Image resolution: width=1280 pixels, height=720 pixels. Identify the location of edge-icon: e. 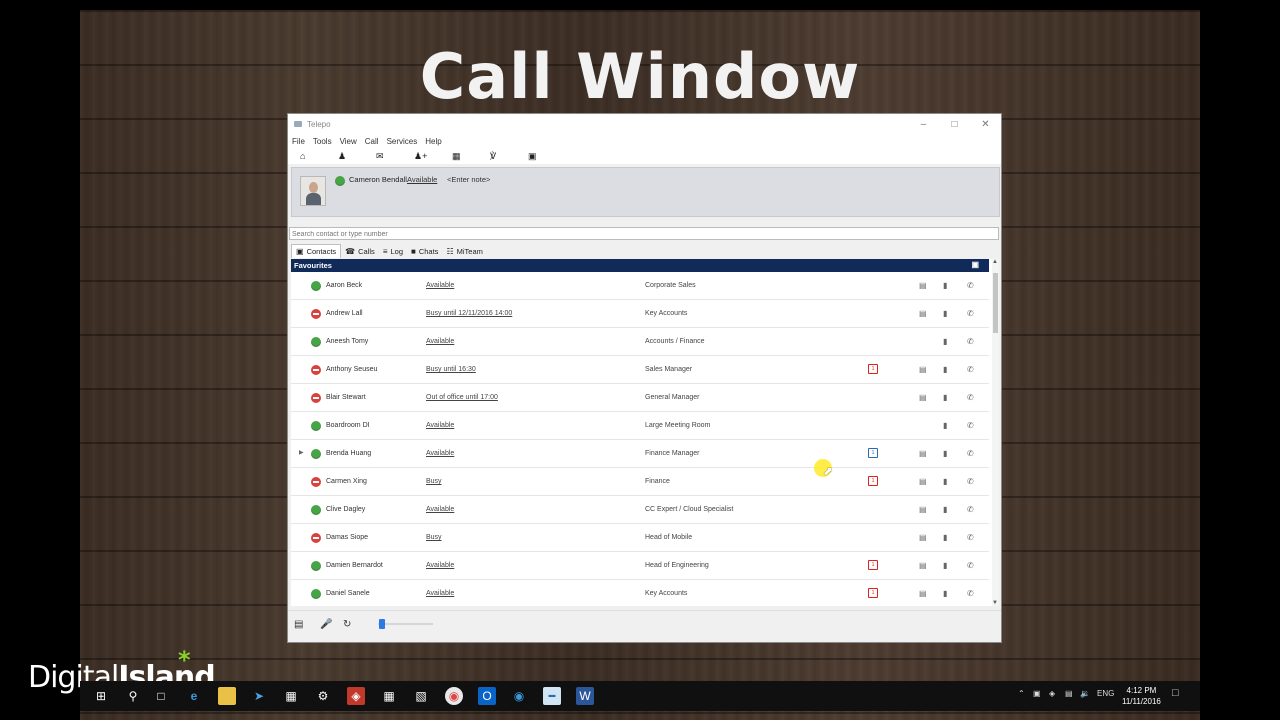
(194, 696).